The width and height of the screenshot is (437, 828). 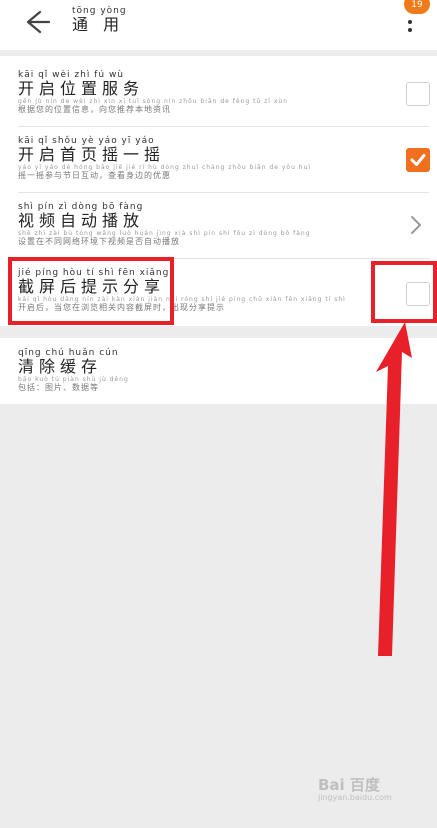 What do you see at coordinates (349, 785) in the screenshot?
I see `watermark-brand: Bai 百度` at bounding box center [349, 785].